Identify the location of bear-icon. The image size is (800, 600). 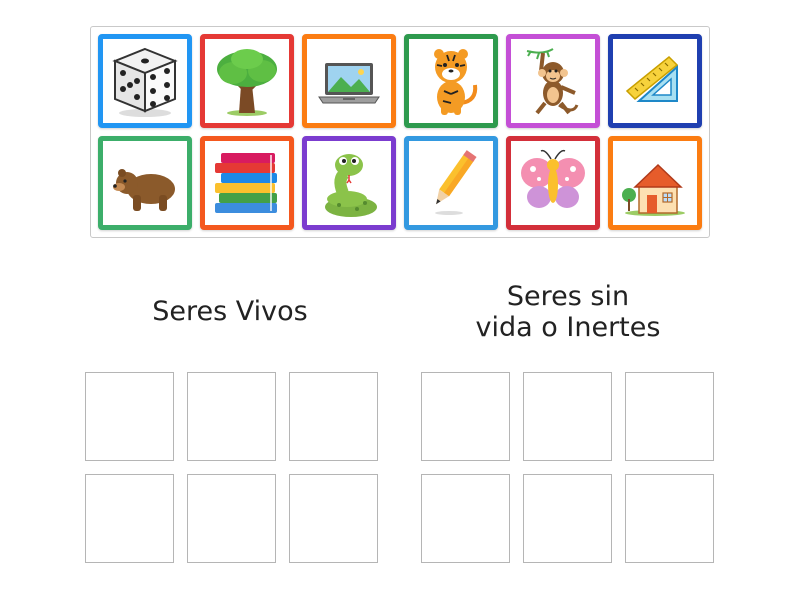
(144, 190).